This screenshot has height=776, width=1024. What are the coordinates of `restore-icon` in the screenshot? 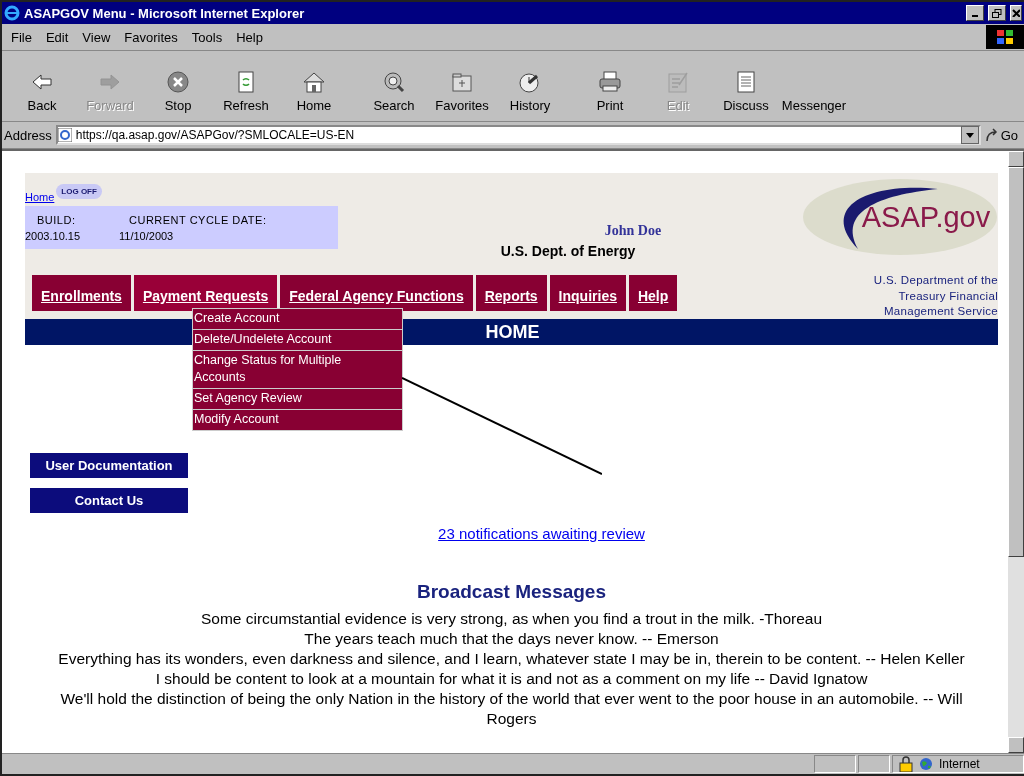 It's located at (997, 13).